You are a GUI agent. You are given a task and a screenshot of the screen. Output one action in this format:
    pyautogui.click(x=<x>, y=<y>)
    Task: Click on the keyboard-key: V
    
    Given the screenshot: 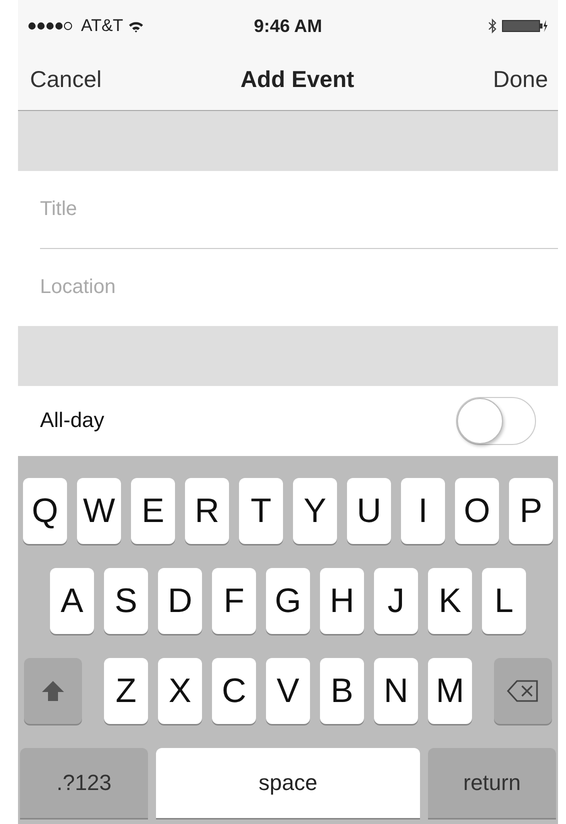 What is the action you would take?
    pyautogui.click(x=288, y=691)
    